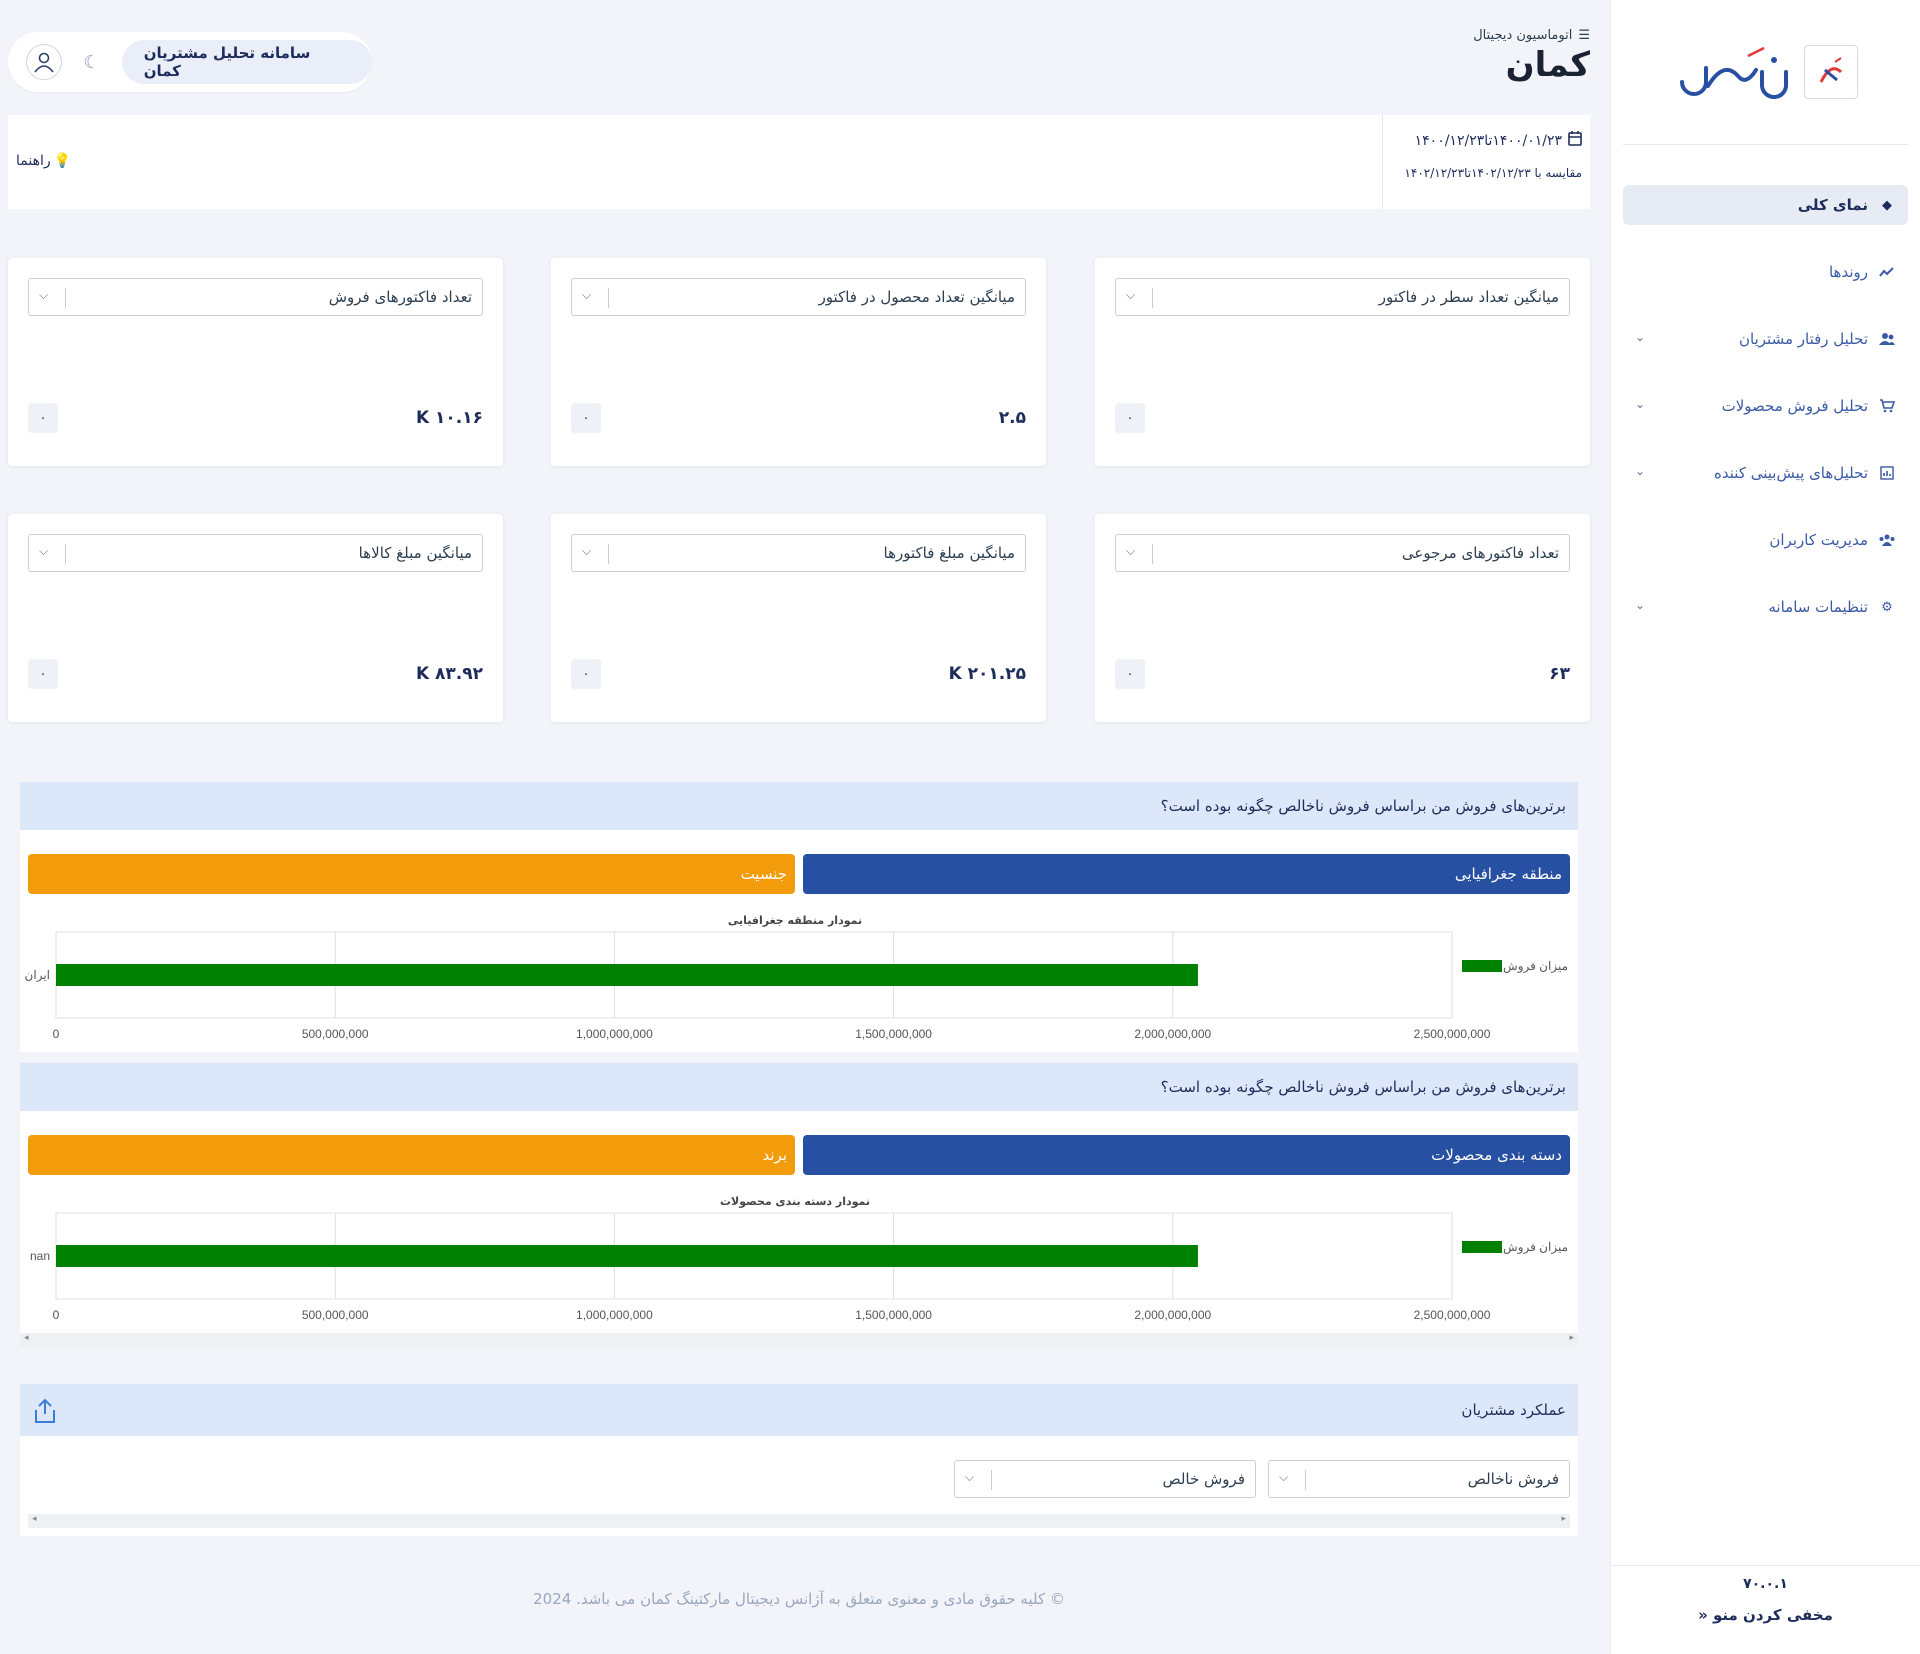 Image resolution: width=1920 pixels, height=1654 pixels. I want to click on sidebar-item-customer-behavior: تحلیل رفتار مشتریان ⌄, so click(1765, 339).